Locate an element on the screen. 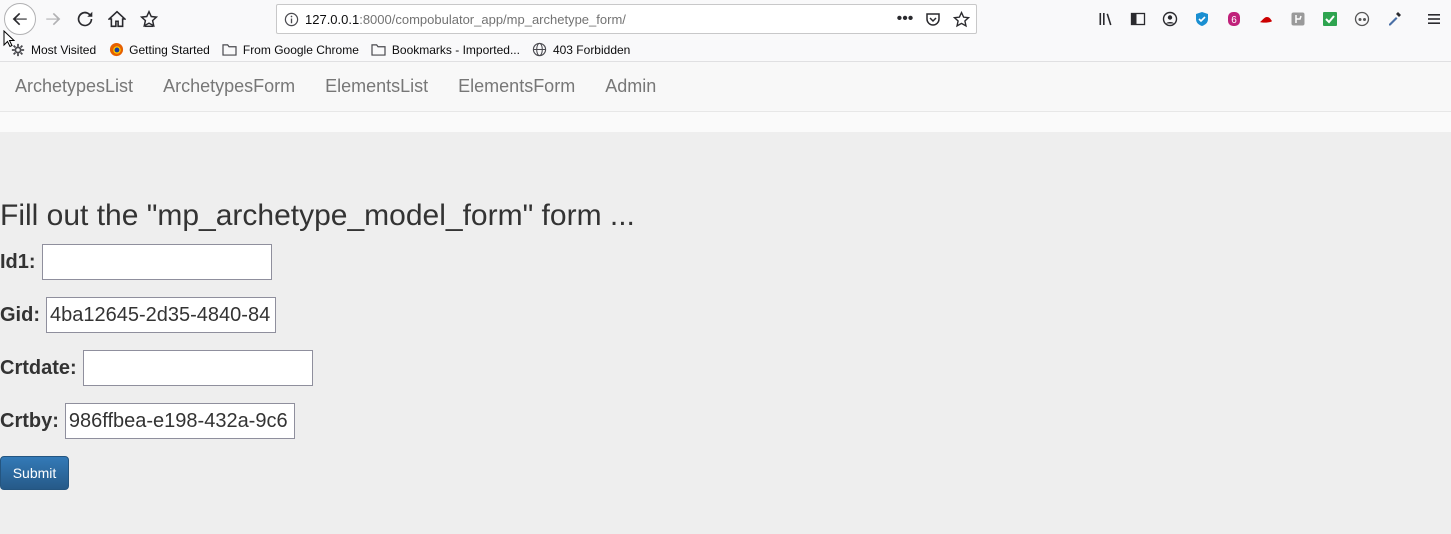  bookmark-label: 403 Forbidden is located at coordinates (591, 49).